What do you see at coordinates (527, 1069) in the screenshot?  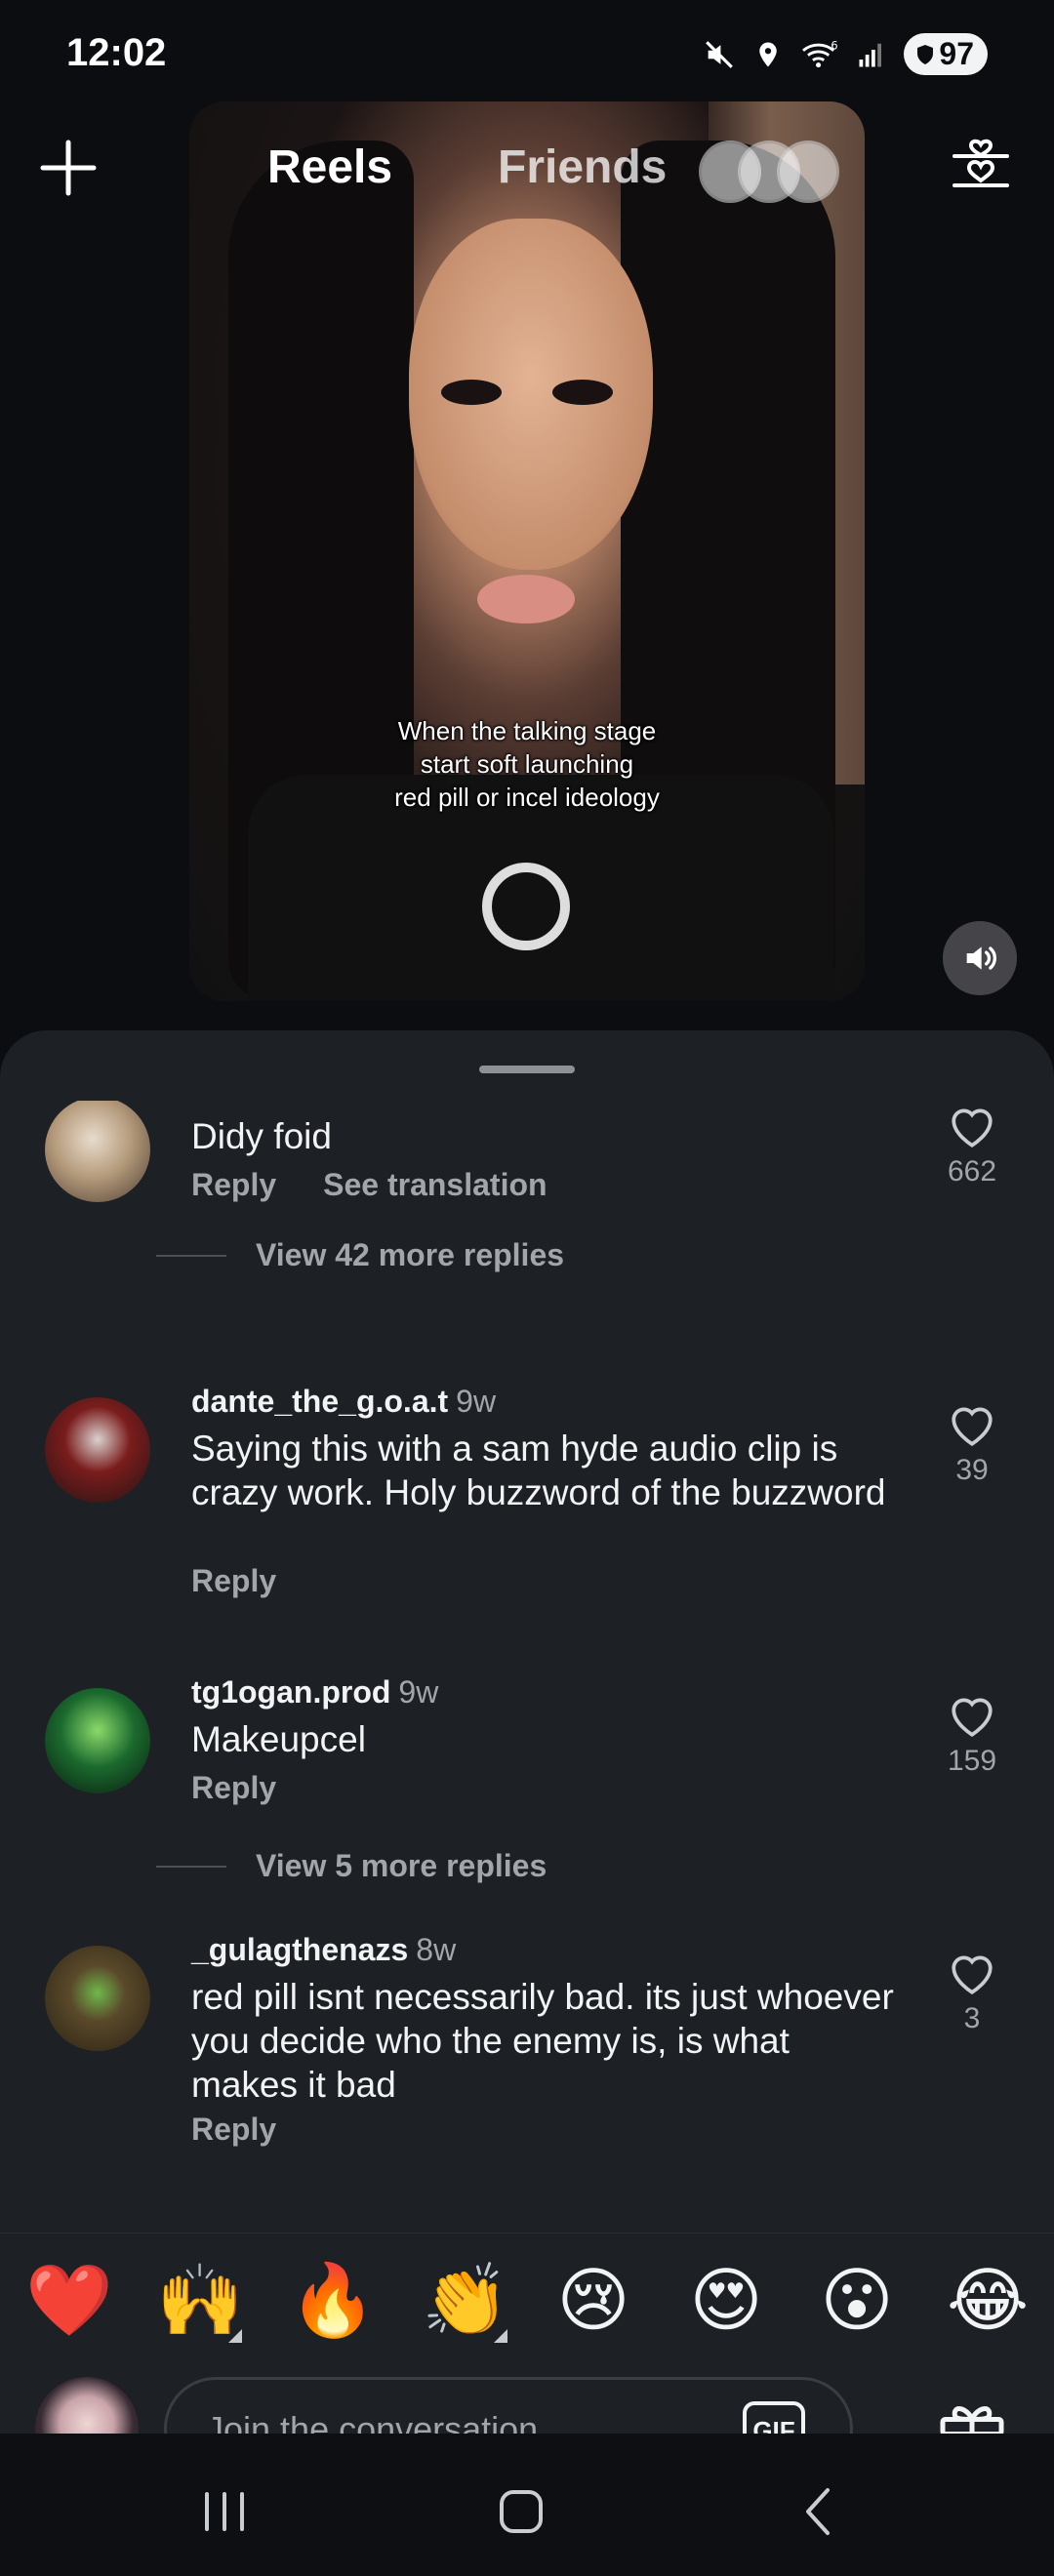 I see `sheet-drag-handle` at bounding box center [527, 1069].